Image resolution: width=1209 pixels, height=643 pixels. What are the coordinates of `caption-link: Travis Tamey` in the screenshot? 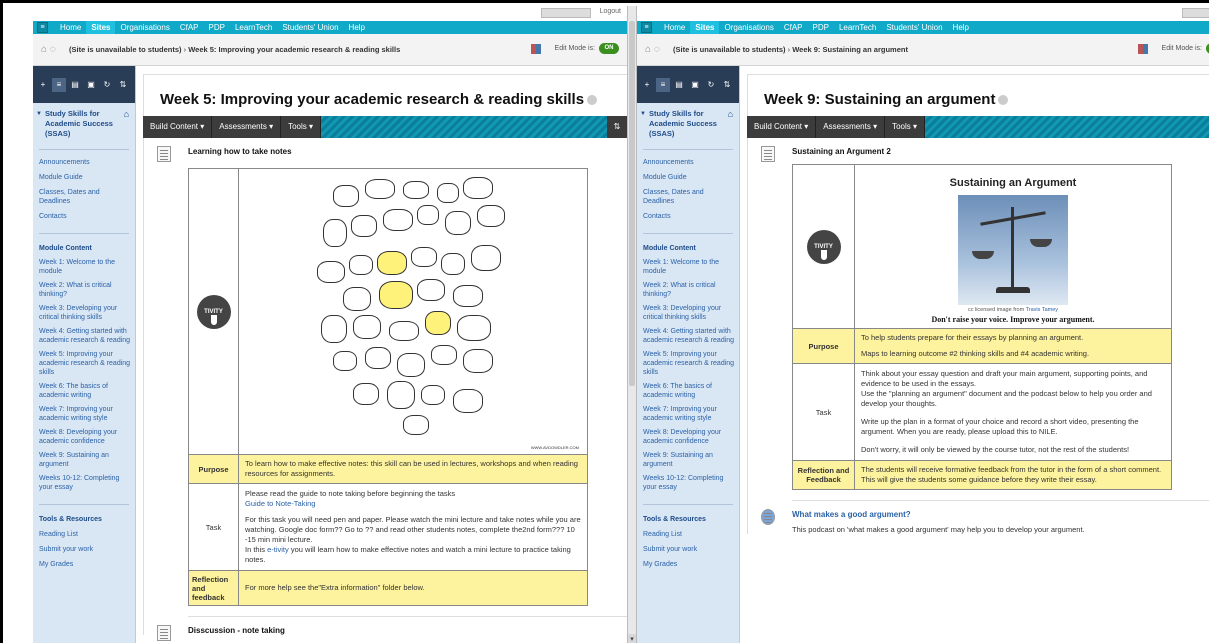 It's located at (1042, 310).